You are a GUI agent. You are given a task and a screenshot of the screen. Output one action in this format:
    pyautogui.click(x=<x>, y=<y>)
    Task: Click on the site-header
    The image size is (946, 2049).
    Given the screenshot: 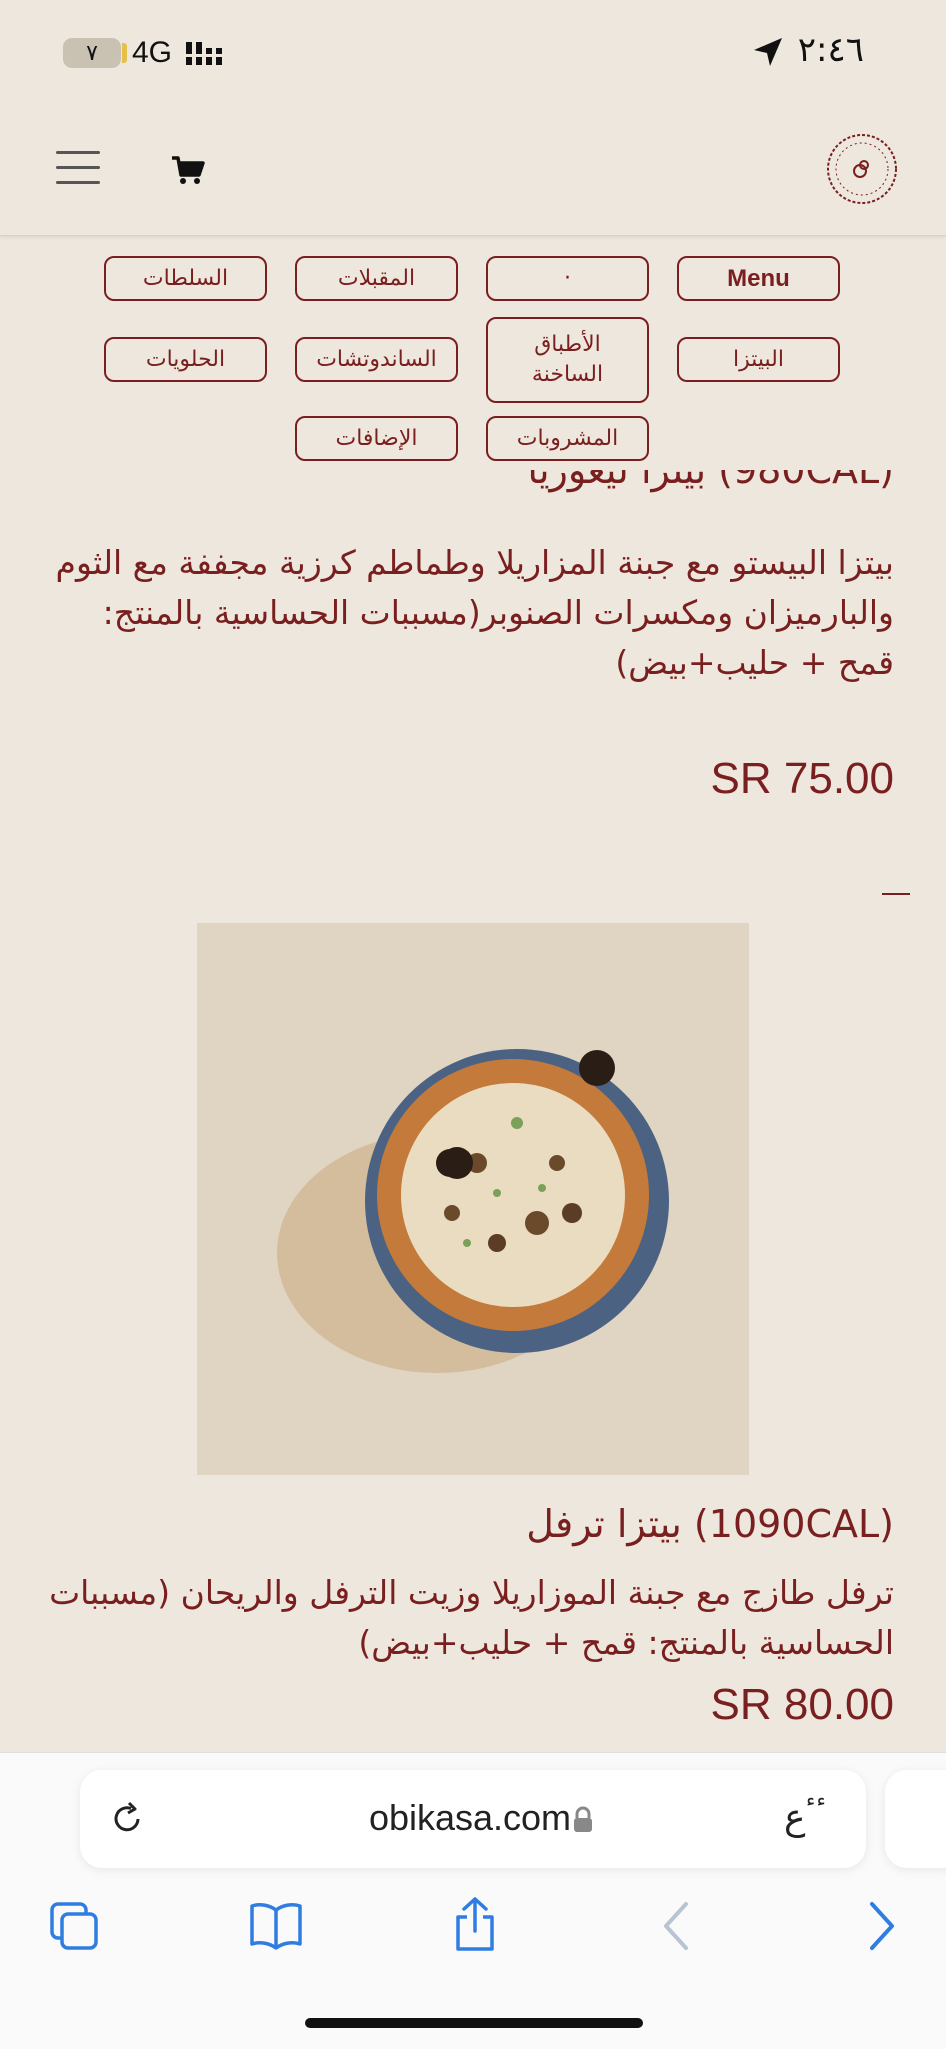 What is the action you would take?
    pyautogui.click(x=473, y=170)
    